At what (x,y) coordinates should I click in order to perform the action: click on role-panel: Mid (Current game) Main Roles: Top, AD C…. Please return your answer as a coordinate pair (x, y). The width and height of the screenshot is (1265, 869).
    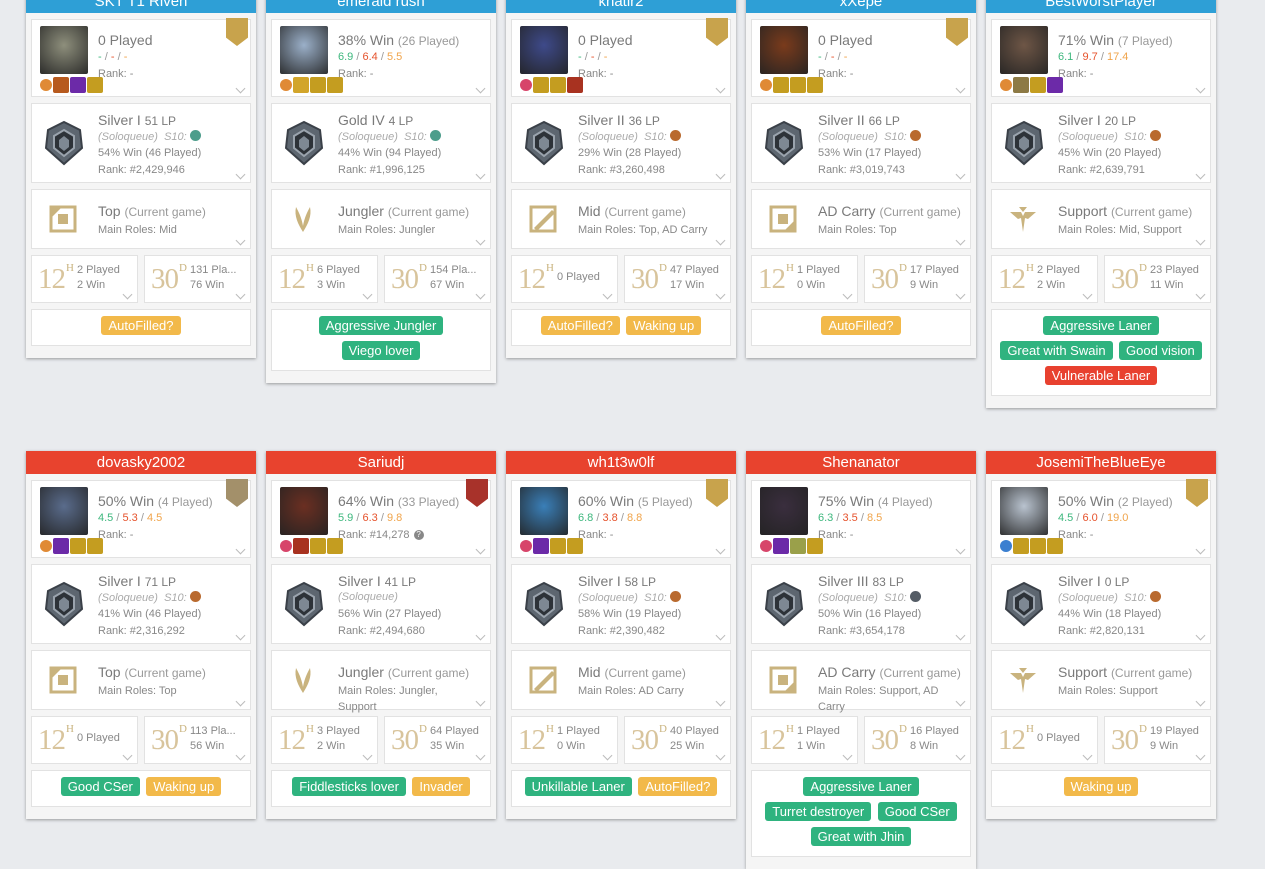
    Looking at the image, I should click on (621, 219).